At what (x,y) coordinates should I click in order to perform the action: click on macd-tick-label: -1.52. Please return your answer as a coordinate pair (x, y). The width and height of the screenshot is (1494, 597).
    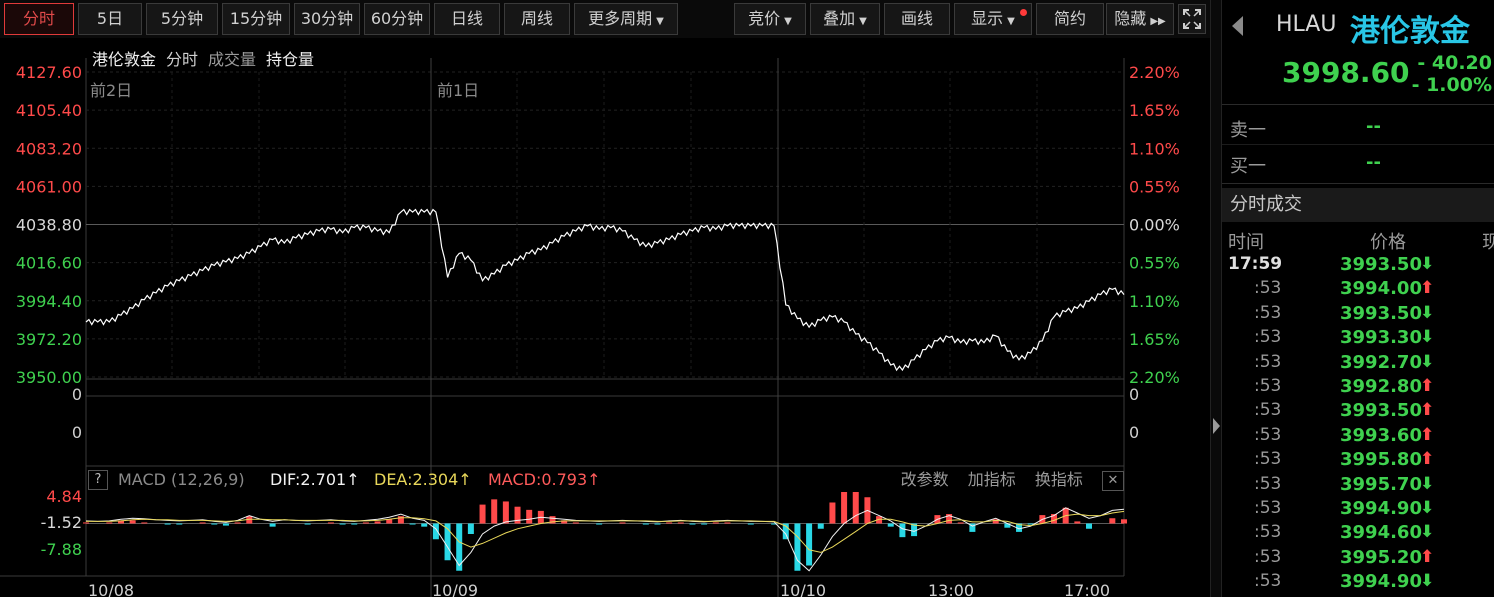
    Looking at the image, I should click on (61, 522).